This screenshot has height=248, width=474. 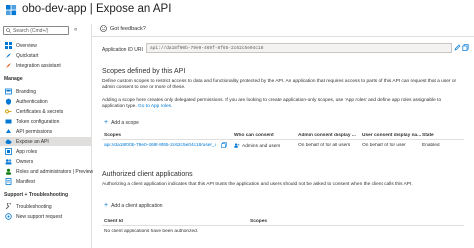 I want to click on feedback-button: Got feedback?, so click(x=123, y=28).